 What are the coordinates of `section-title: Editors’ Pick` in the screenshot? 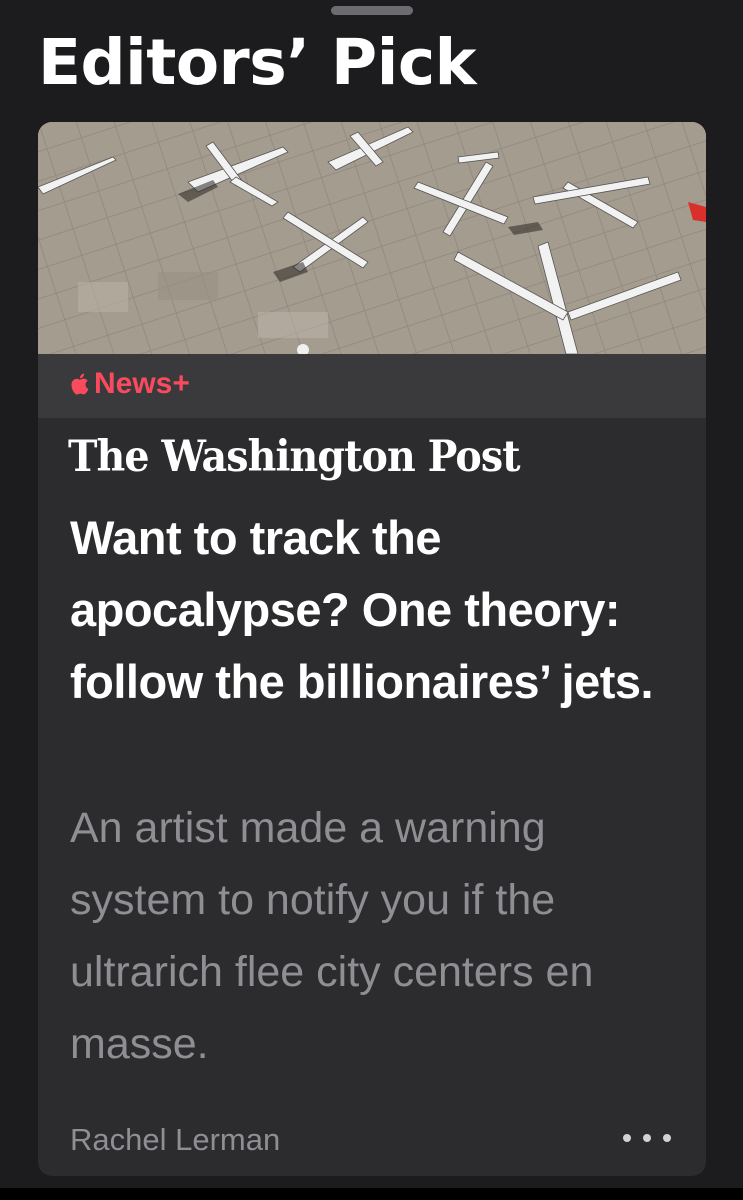 It's located at (257, 62).